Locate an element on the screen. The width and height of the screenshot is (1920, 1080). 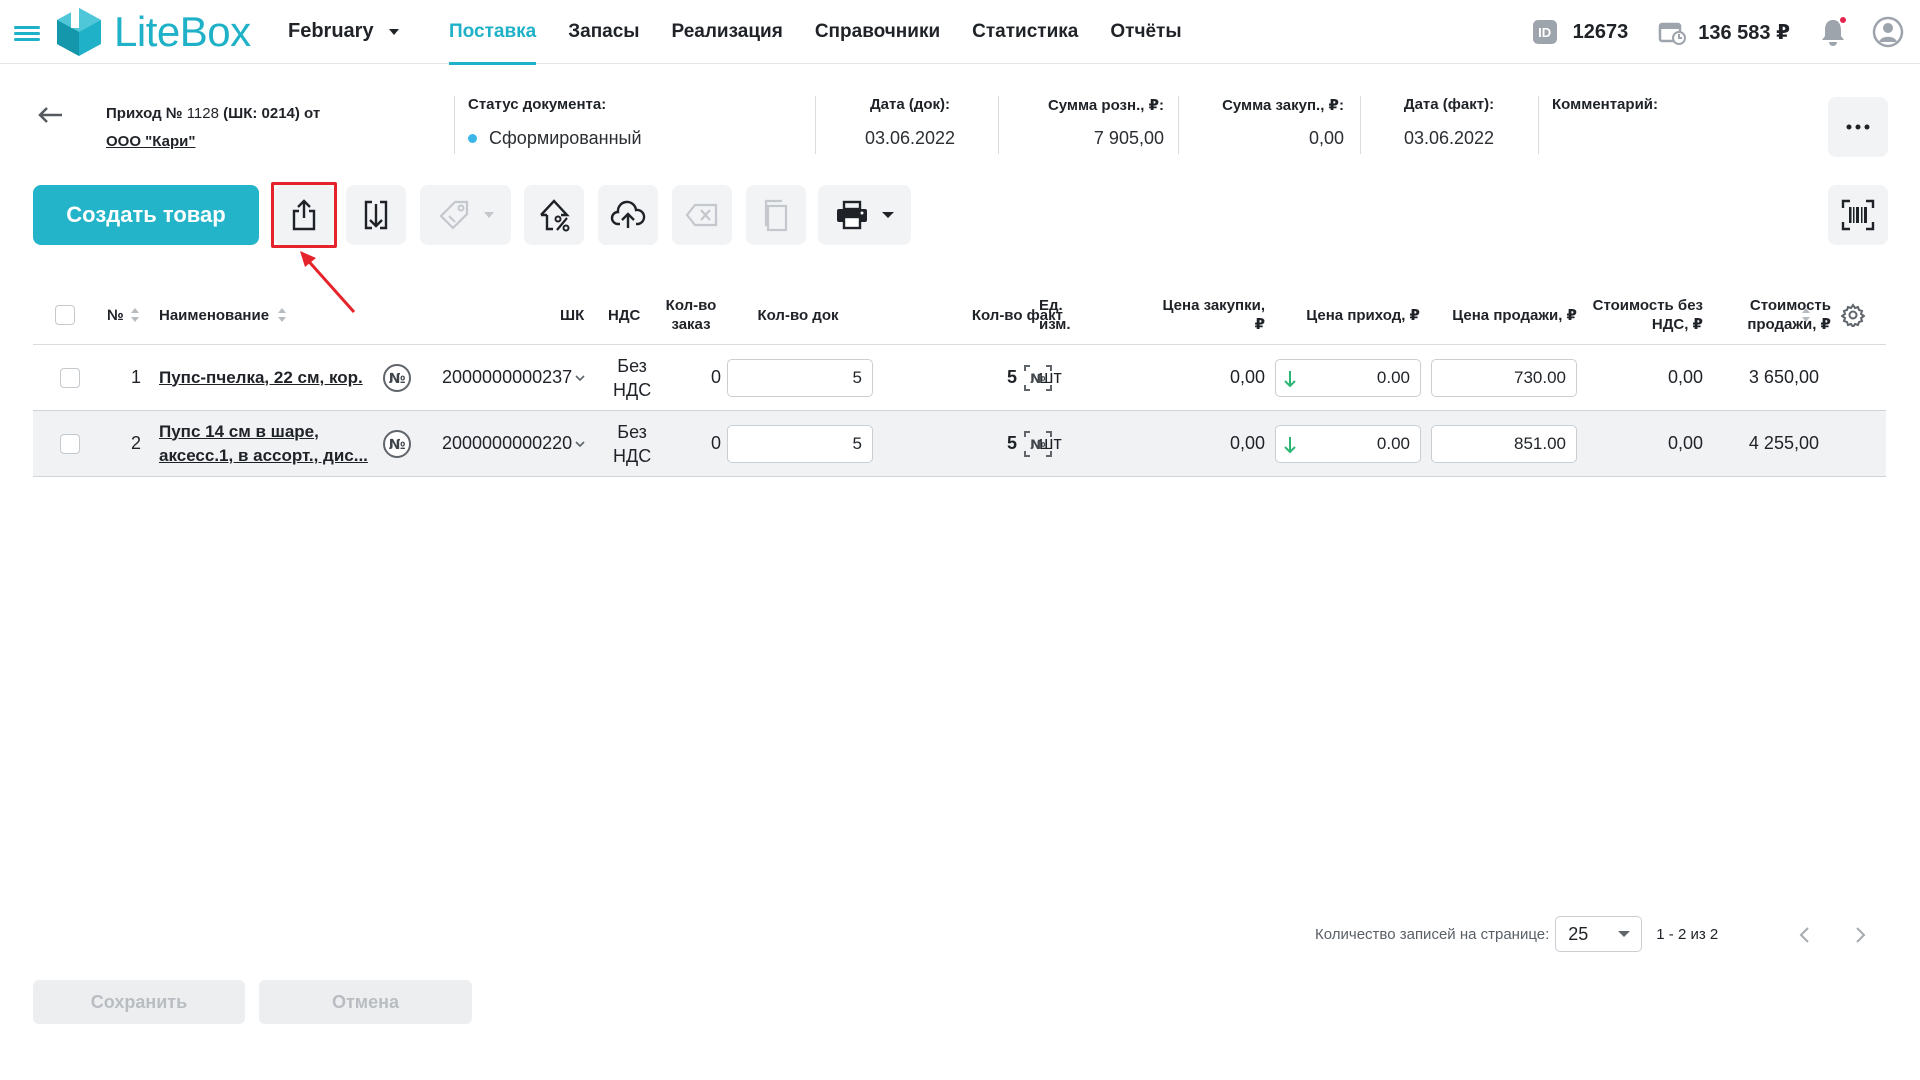
nav-statistics: Статистика is located at coordinates (1025, 32).